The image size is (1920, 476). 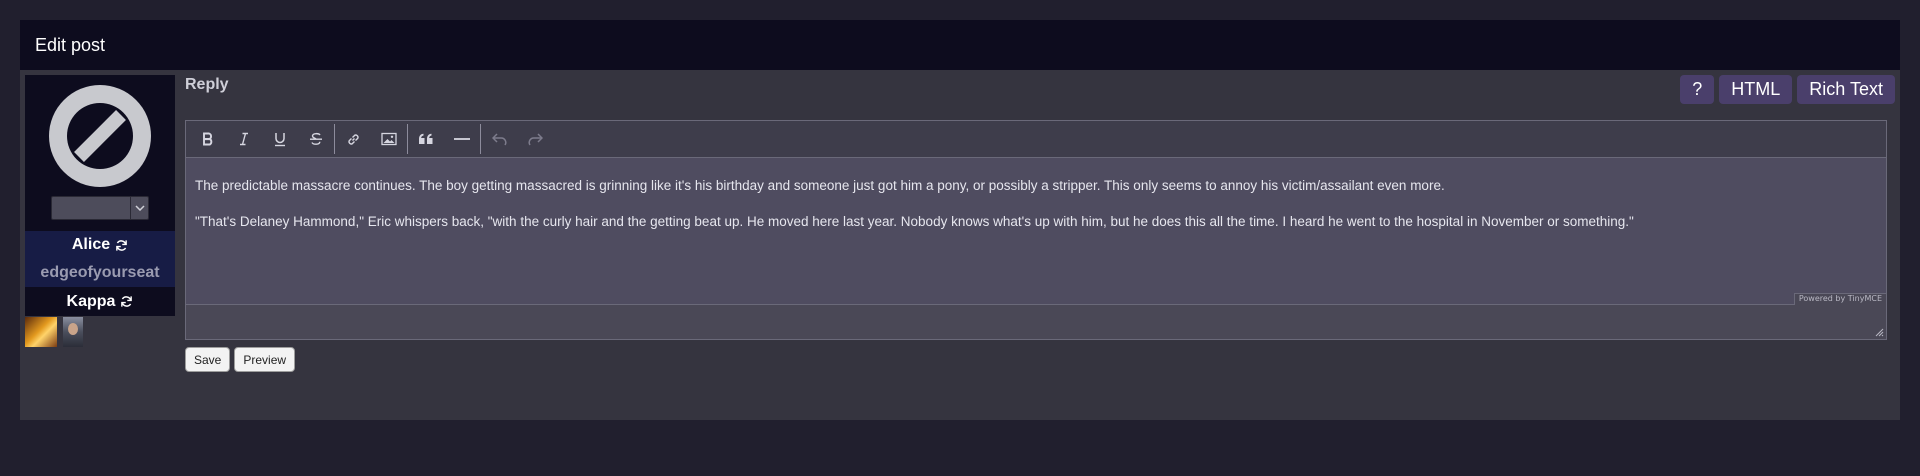 I want to click on redo-button, so click(x=535, y=139).